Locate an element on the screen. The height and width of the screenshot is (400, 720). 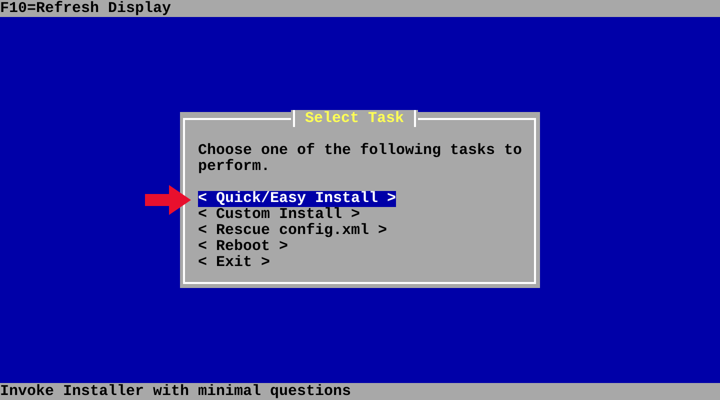
help-bar: F10=Refresh Display is located at coordinates (360, 8).